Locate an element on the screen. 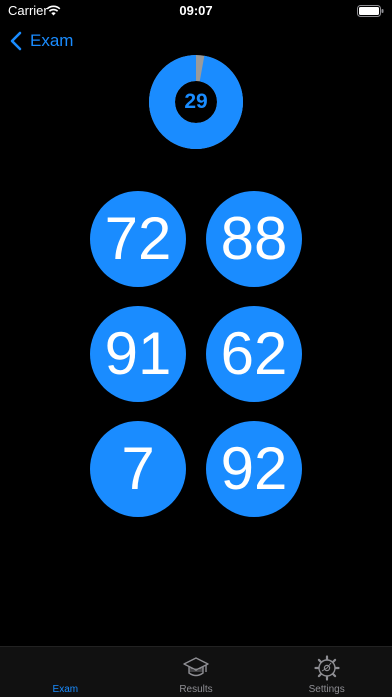  back-button: Exam is located at coordinates (41, 41).